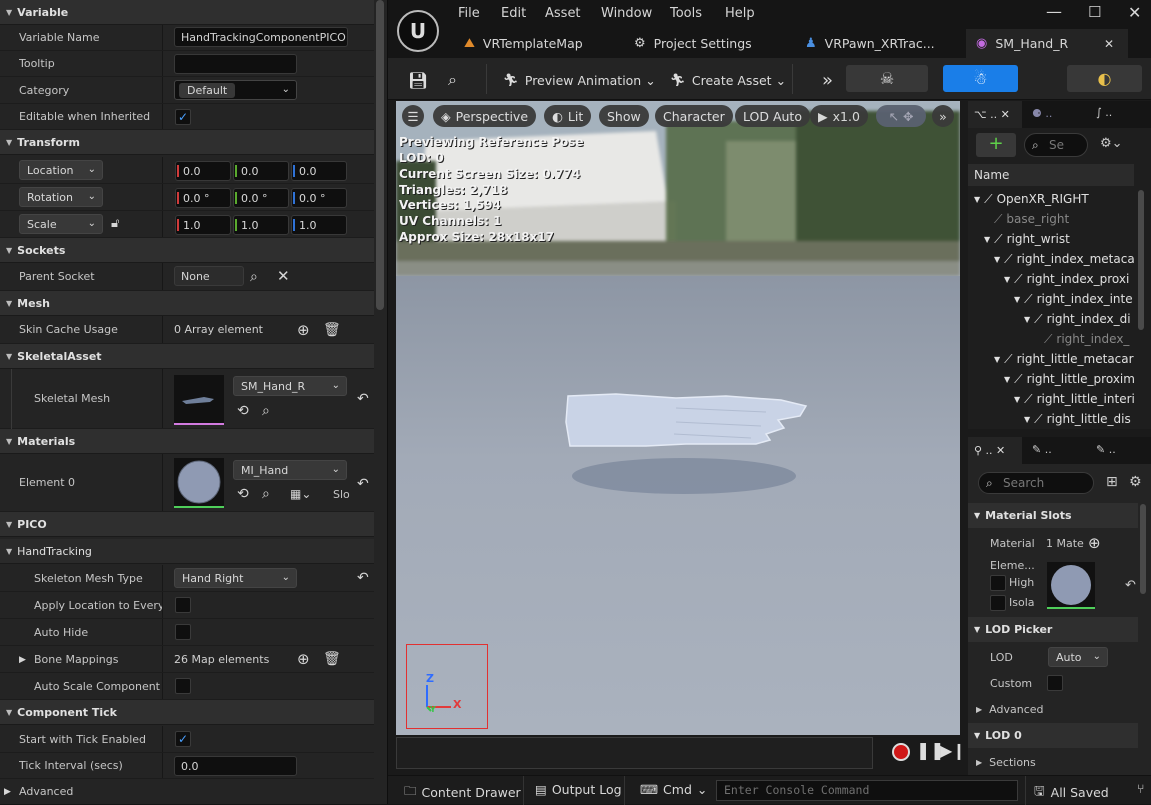 This screenshot has height=805, width=1151. What do you see at coordinates (203, 225) in the screenshot?
I see `scale-x-input: 1.0` at bounding box center [203, 225].